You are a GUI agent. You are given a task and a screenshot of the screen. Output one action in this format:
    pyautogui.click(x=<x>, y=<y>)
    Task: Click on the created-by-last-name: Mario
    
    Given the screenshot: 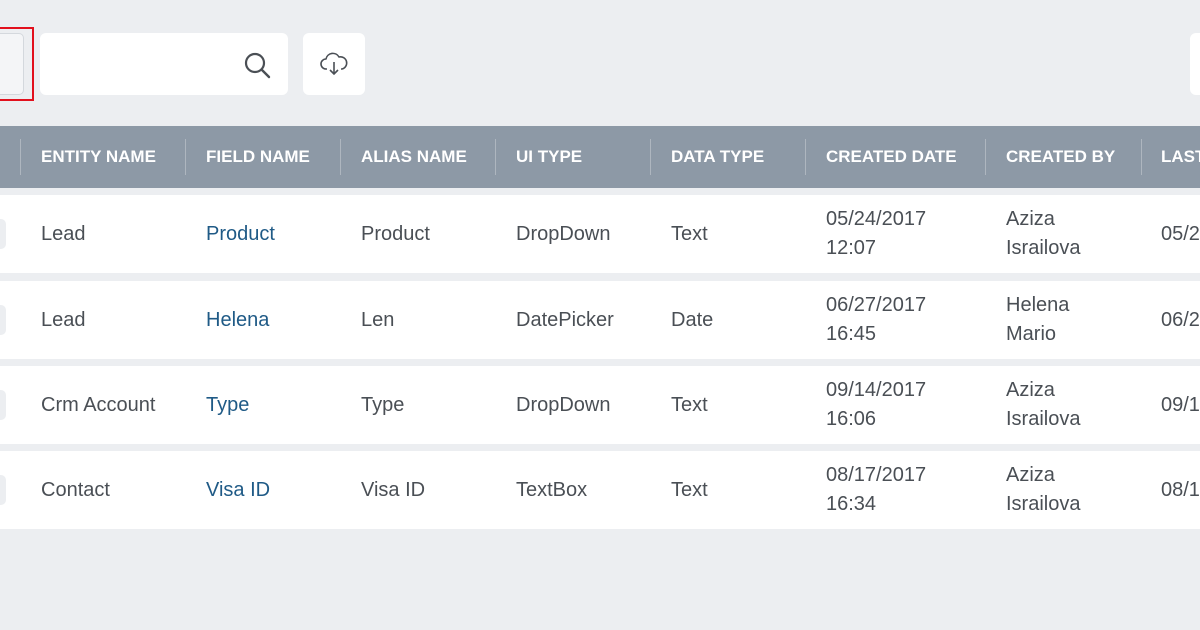 What is the action you would take?
    pyautogui.click(x=1031, y=334)
    